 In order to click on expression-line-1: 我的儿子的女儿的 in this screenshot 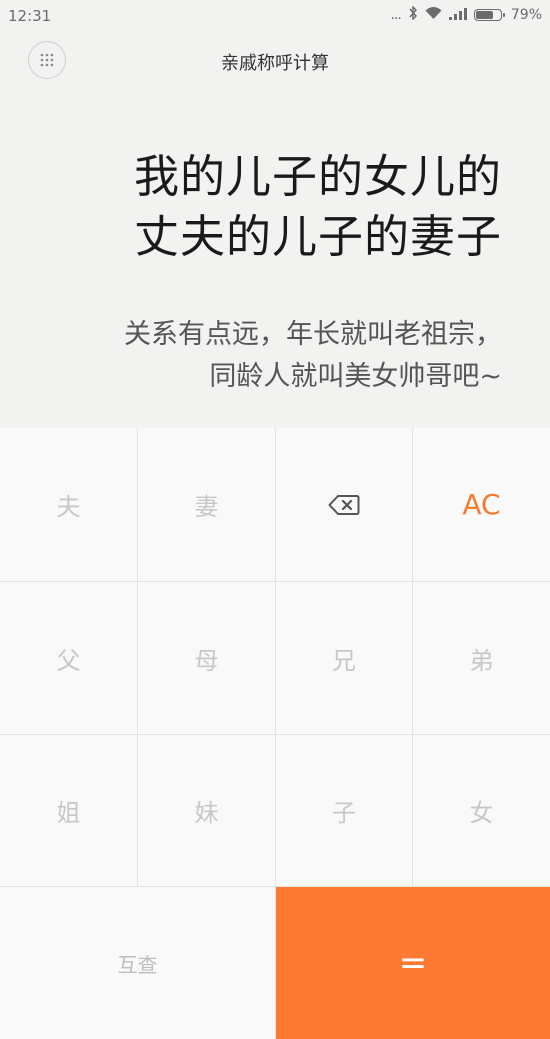, I will do `click(317, 176)`.